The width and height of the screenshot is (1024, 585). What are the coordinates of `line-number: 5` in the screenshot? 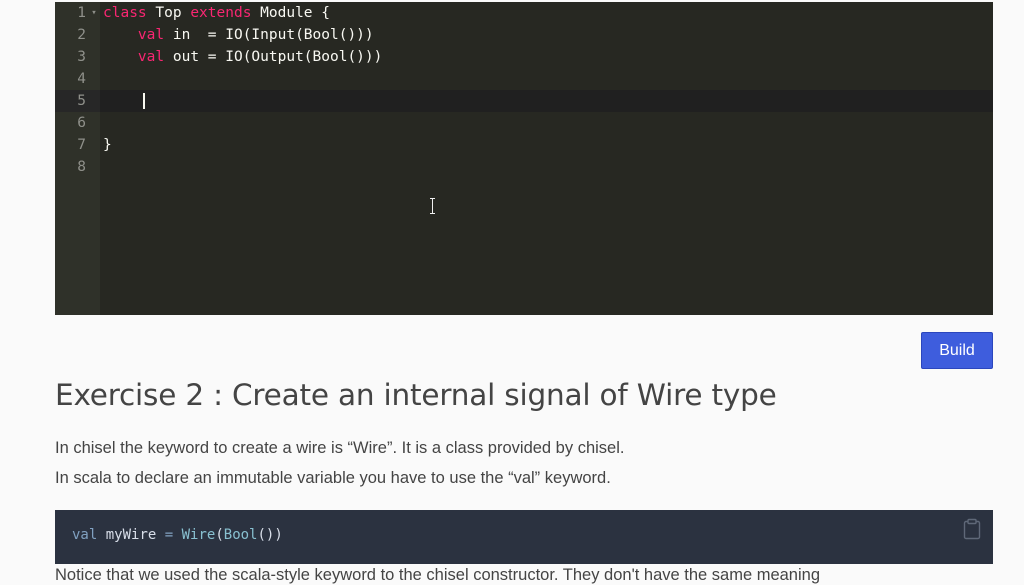 It's located at (77, 101).